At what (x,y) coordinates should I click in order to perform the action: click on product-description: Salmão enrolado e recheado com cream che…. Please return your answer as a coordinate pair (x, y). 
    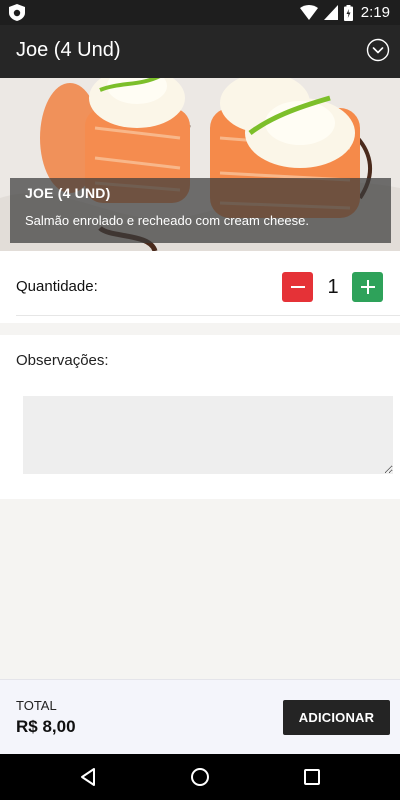
    Looking at the image, I should click on (167, 220).